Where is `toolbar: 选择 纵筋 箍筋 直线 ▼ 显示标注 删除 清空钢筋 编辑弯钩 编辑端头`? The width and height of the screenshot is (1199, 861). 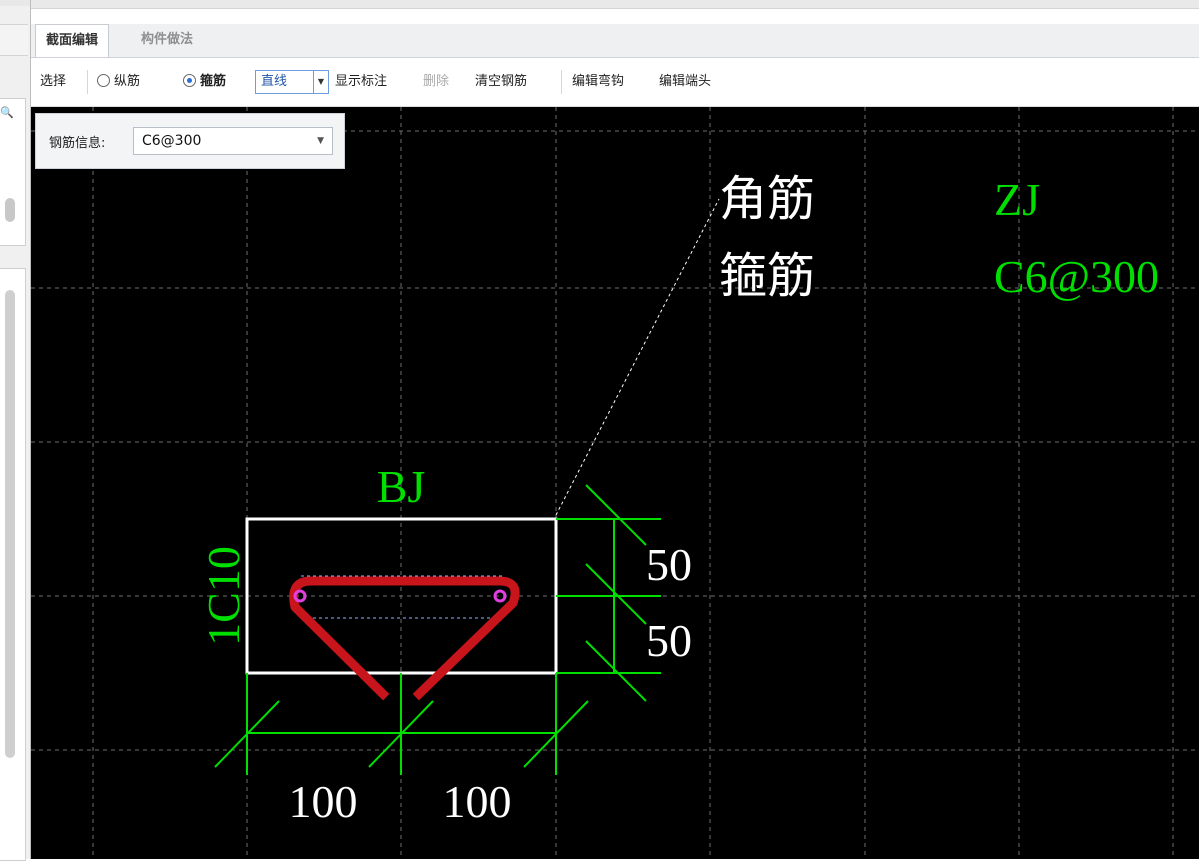 toolbar: 选择 纵筋 箍筋 直线 ▼ 显示标注 删除 清空钢筋 编辑弯钩 编辑端头 is located at coordinates (615, 82).